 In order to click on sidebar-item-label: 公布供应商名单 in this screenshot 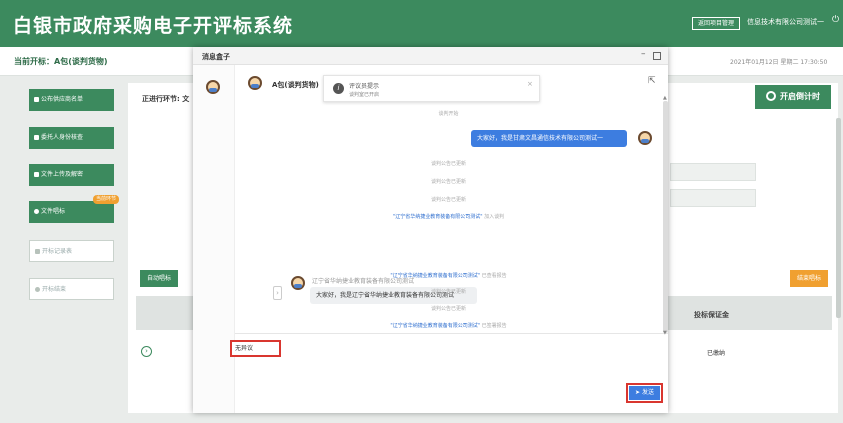, I will do `click(62, 99)`.